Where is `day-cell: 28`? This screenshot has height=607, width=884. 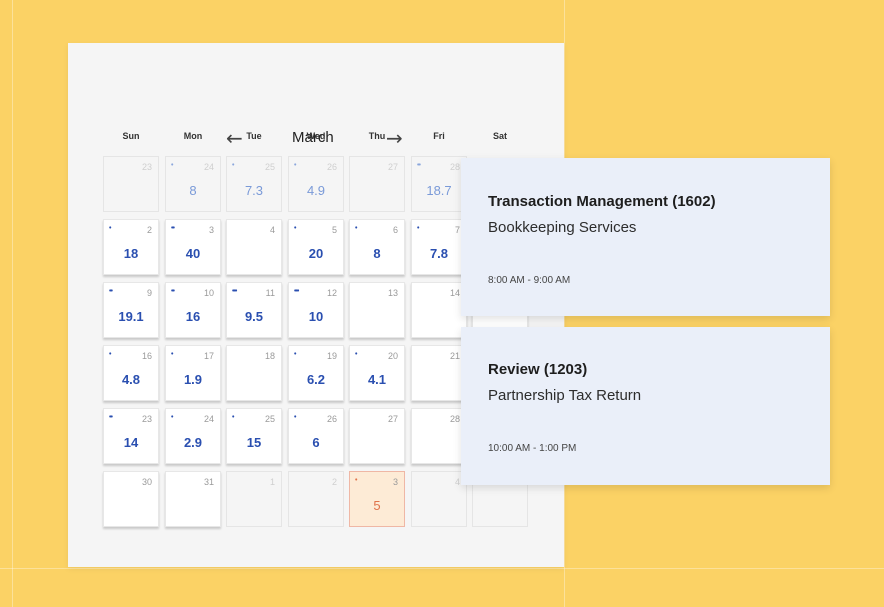
day-cell: 28 is located at coordinates (439, 436).